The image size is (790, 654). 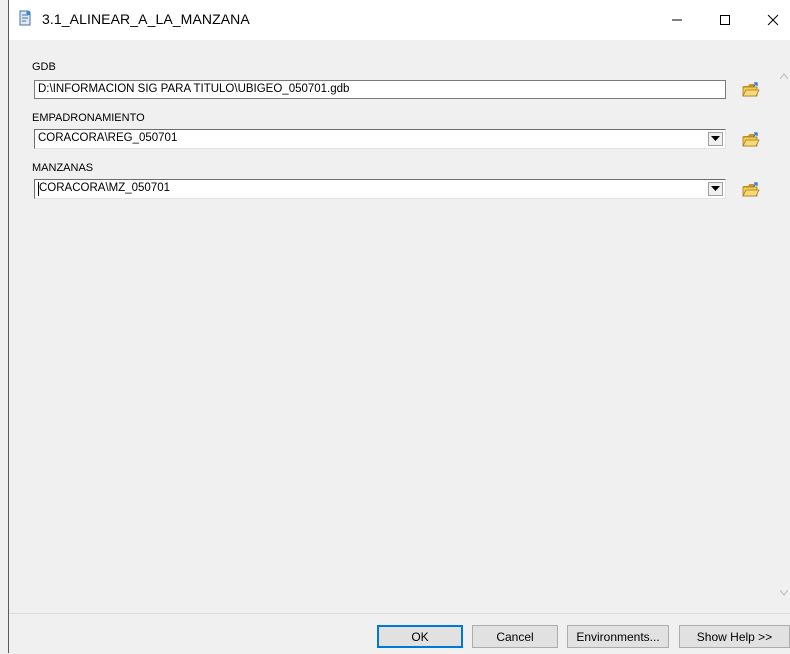 I want to click on minimize-icon, so click(x=677, y=20).